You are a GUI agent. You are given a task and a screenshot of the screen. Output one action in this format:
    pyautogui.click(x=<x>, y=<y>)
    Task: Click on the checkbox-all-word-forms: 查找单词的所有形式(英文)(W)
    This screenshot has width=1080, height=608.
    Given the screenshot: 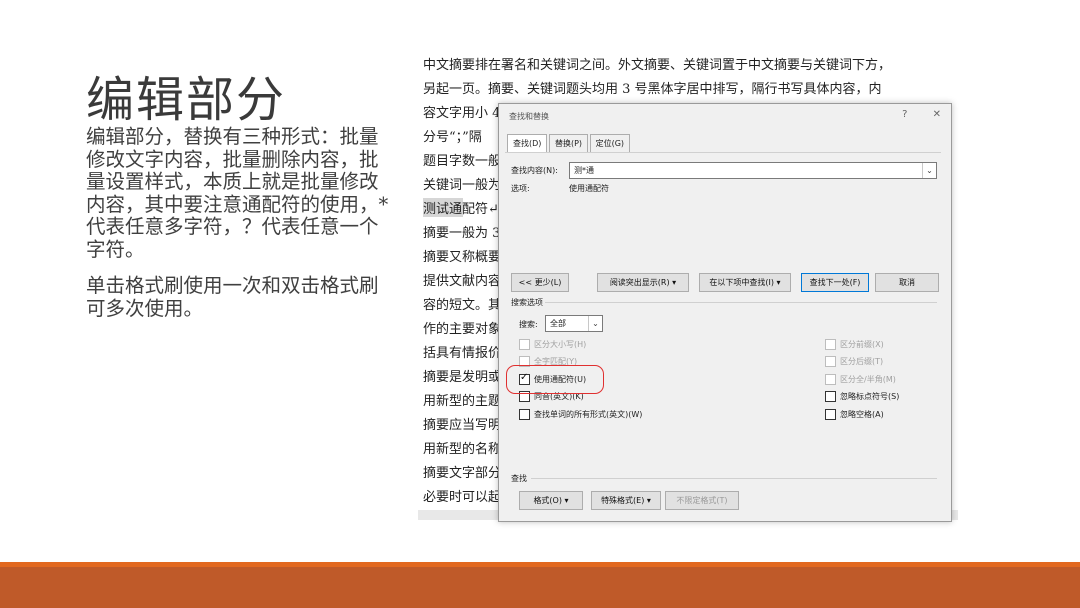 What is the action you would take?
    pyautogui.click(x=580, y=414)
    